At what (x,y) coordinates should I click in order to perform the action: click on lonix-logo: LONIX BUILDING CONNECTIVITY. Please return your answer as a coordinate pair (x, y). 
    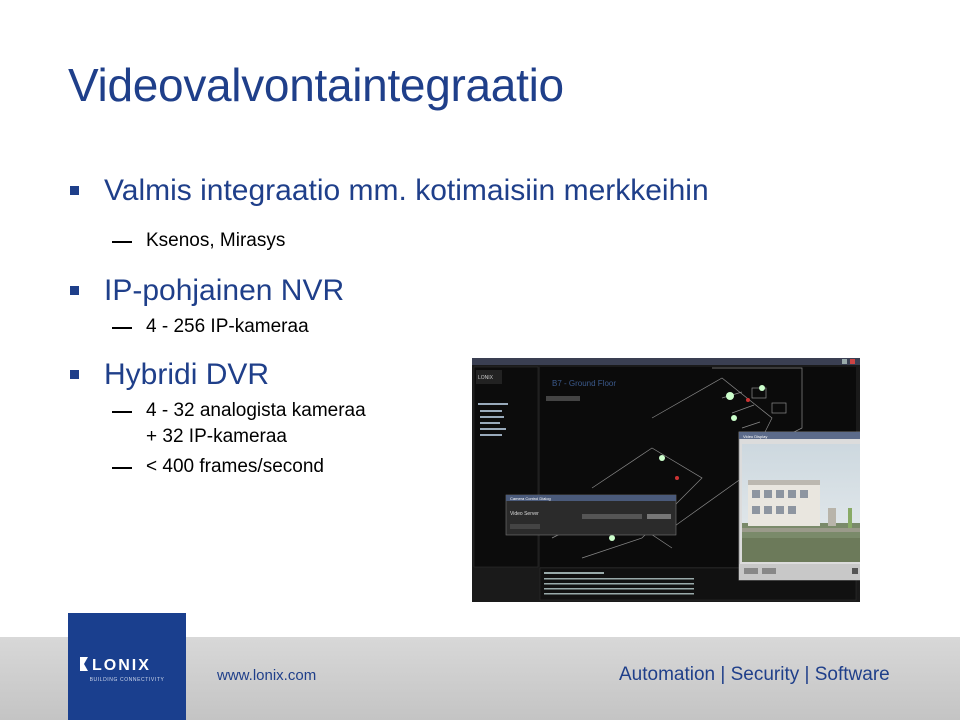
    Looking at the image, I should click on (127, 666).